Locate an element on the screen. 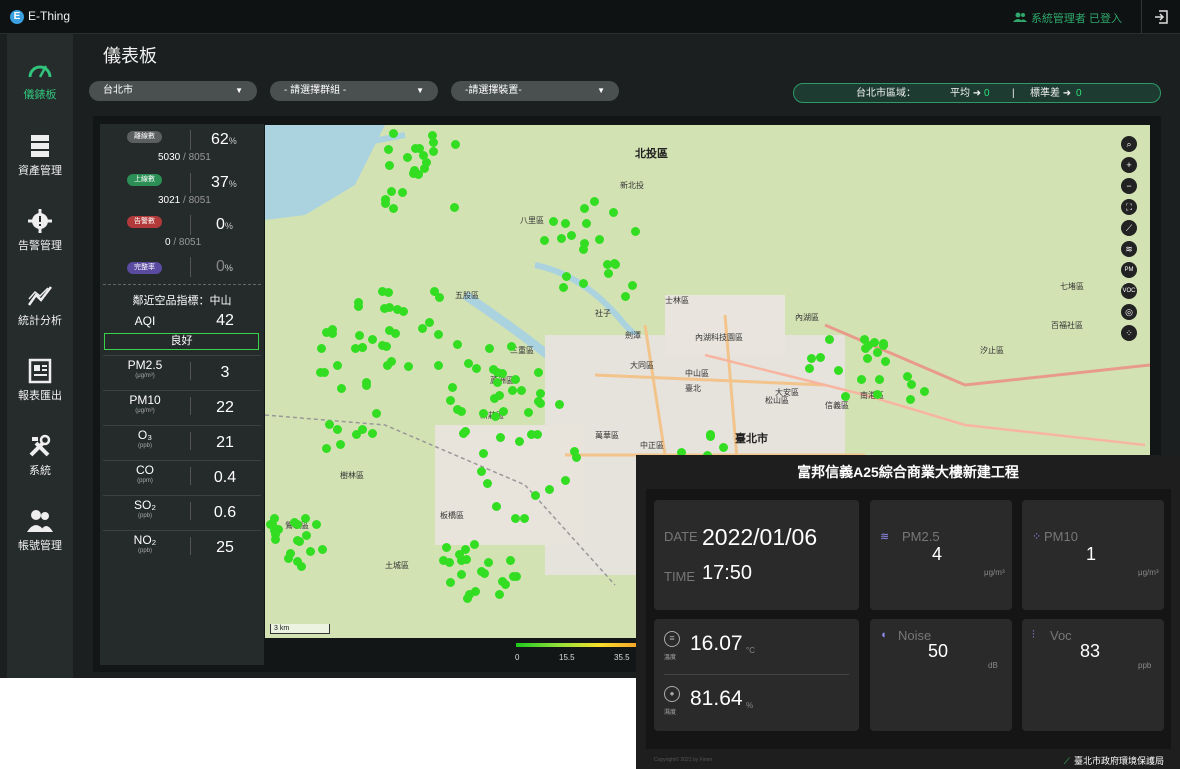 This screenshot has height=769, width=1180. sidebar-item-dashboard: 儀錶板 is located at coordinates (40, 79).